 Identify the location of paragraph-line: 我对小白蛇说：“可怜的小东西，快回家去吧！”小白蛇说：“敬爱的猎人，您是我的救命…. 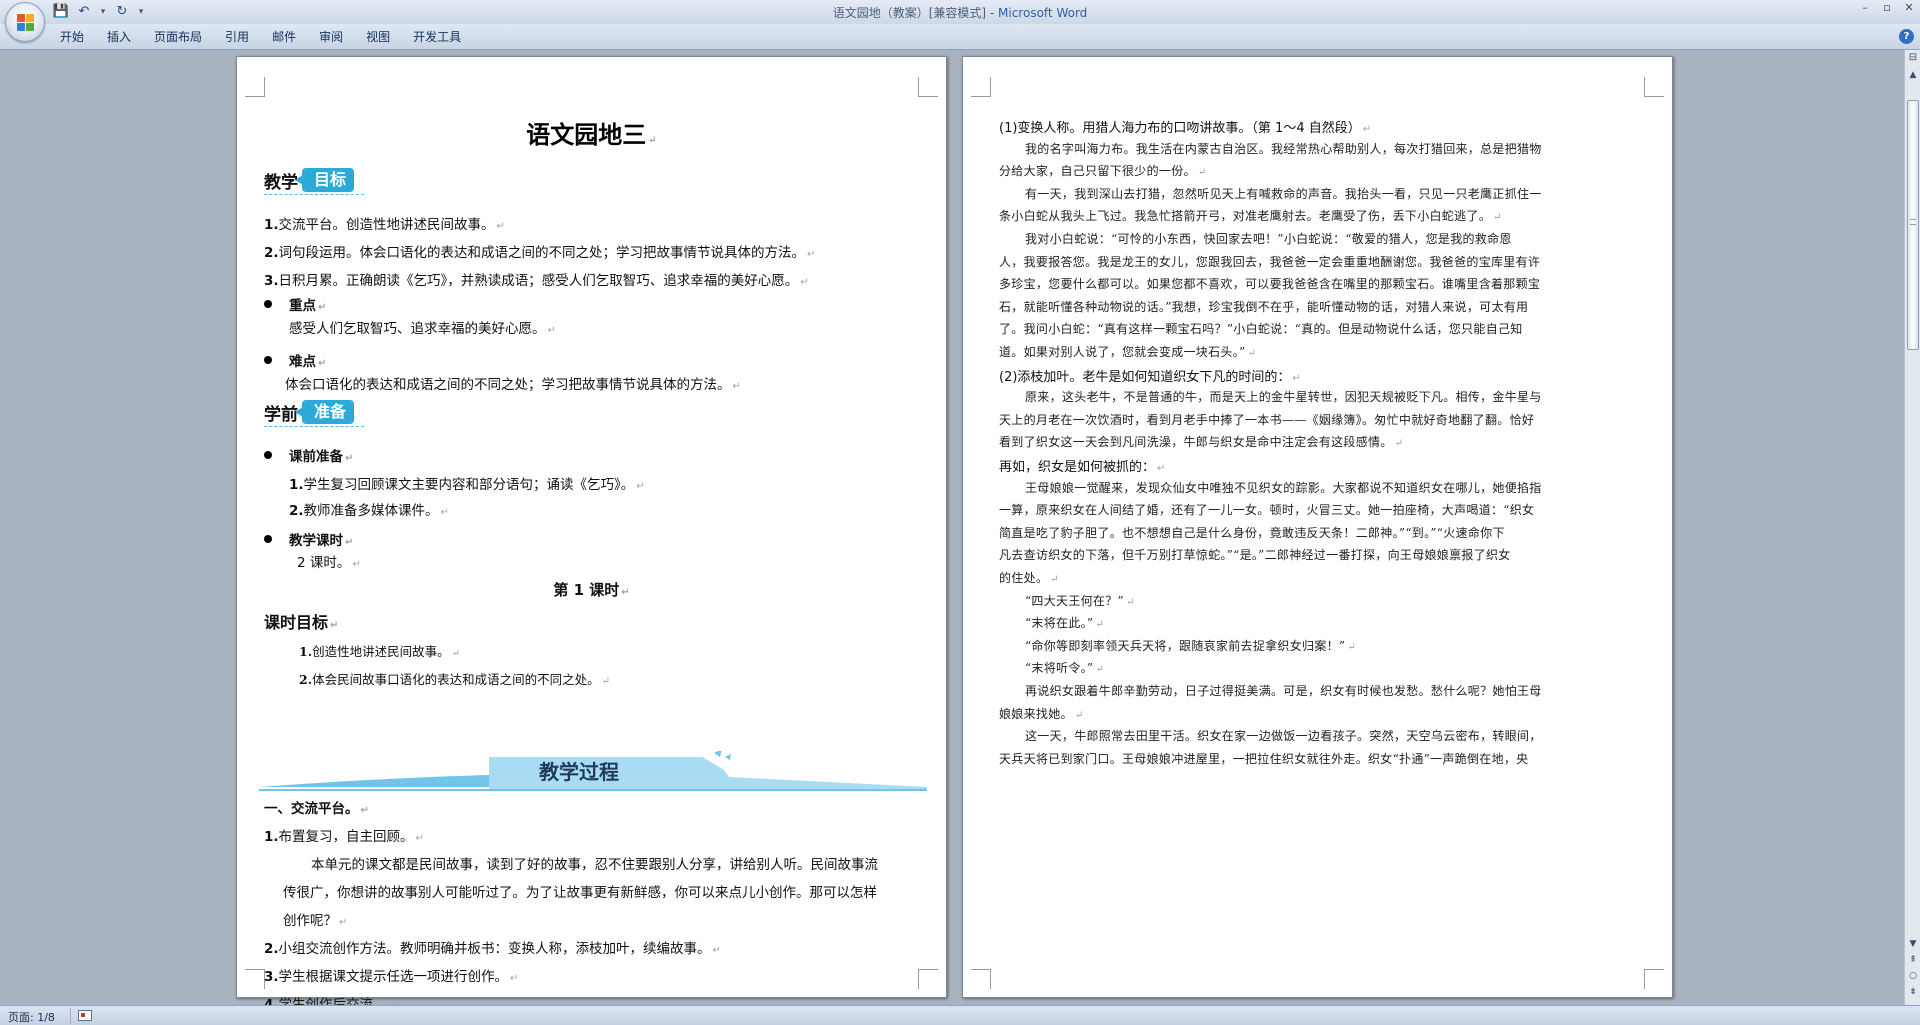
(1268, 239).